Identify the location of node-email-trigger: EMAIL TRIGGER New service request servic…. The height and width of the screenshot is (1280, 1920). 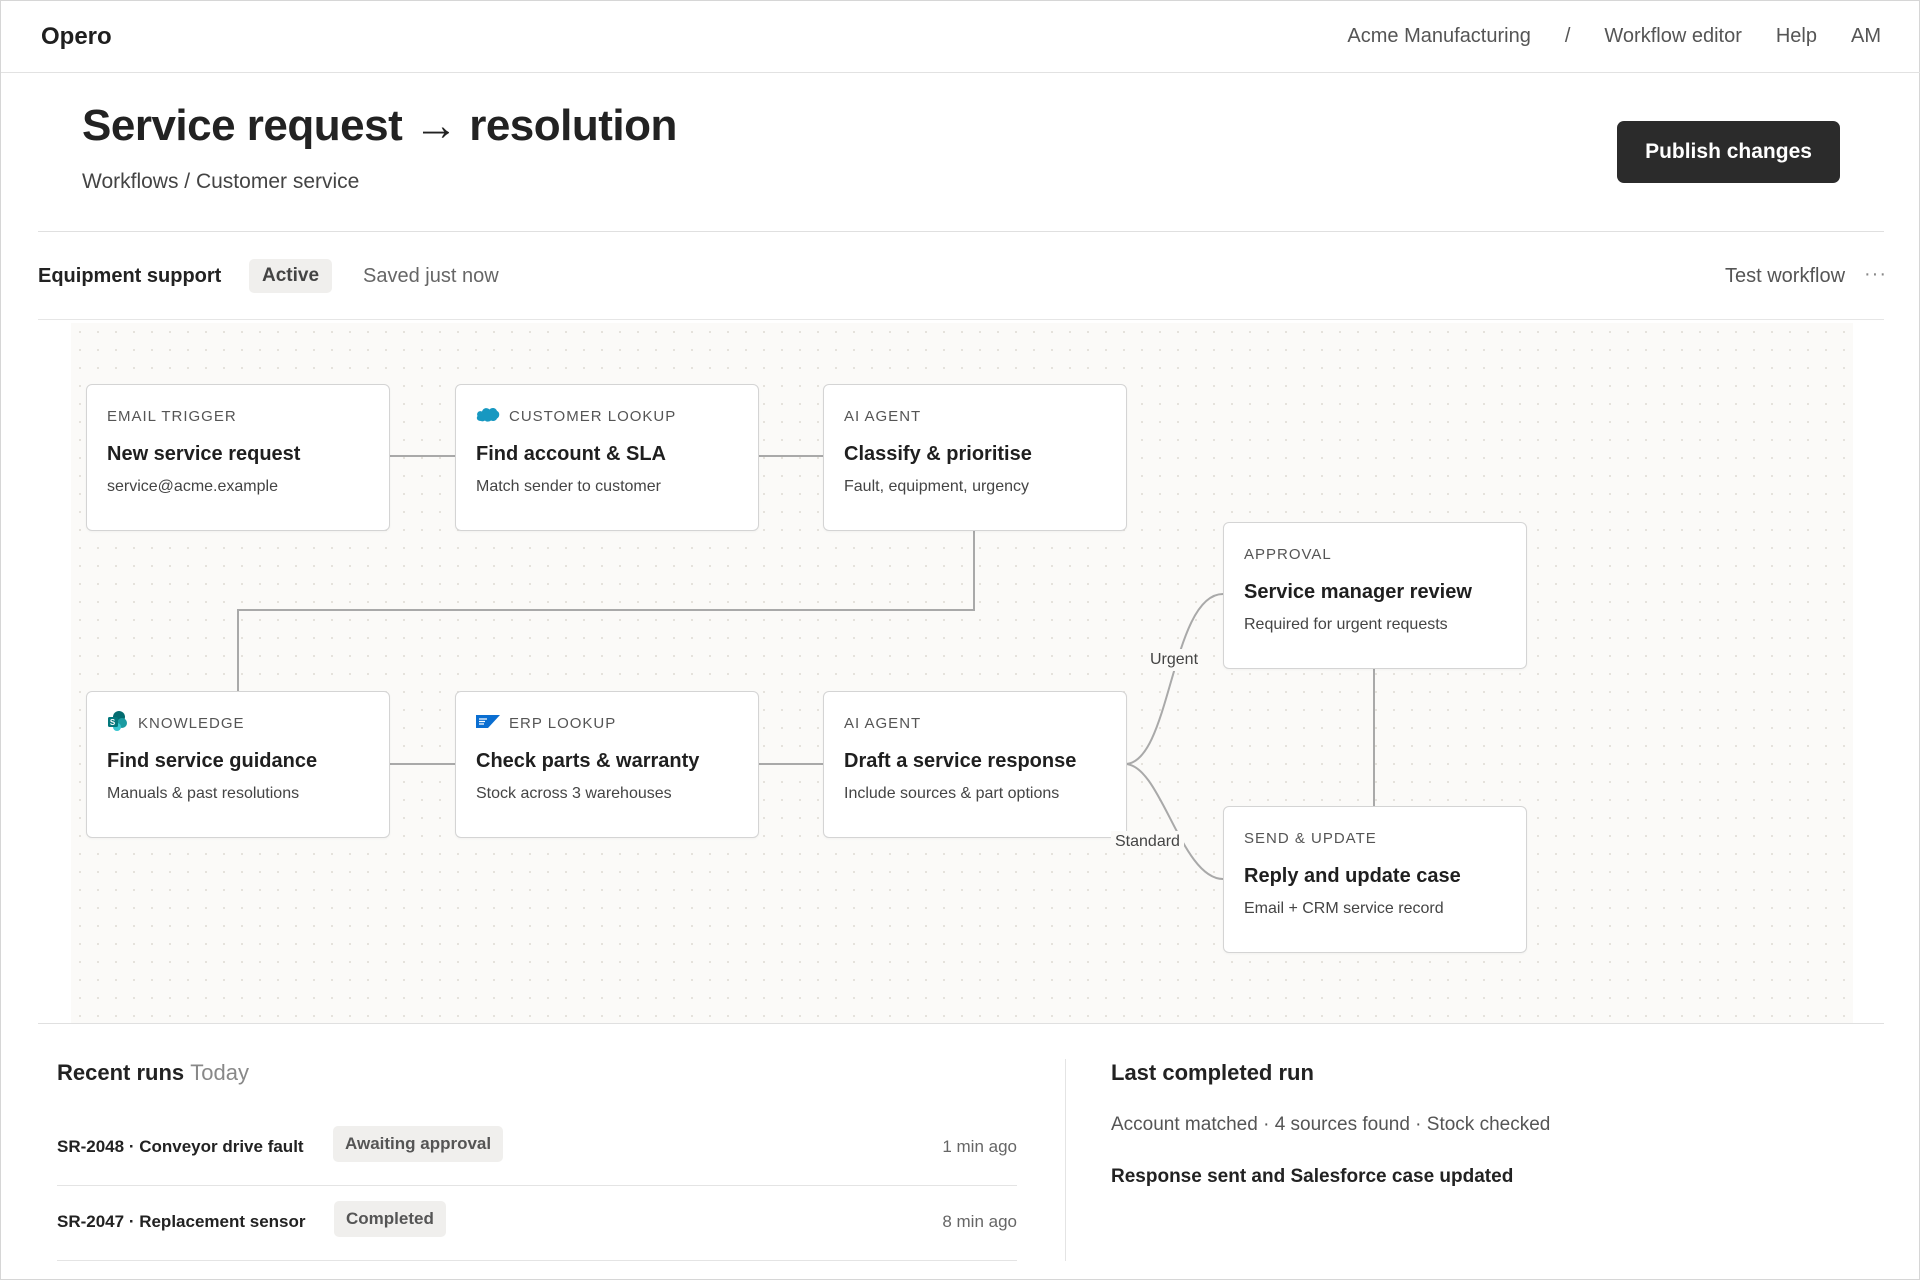
(238, 457).